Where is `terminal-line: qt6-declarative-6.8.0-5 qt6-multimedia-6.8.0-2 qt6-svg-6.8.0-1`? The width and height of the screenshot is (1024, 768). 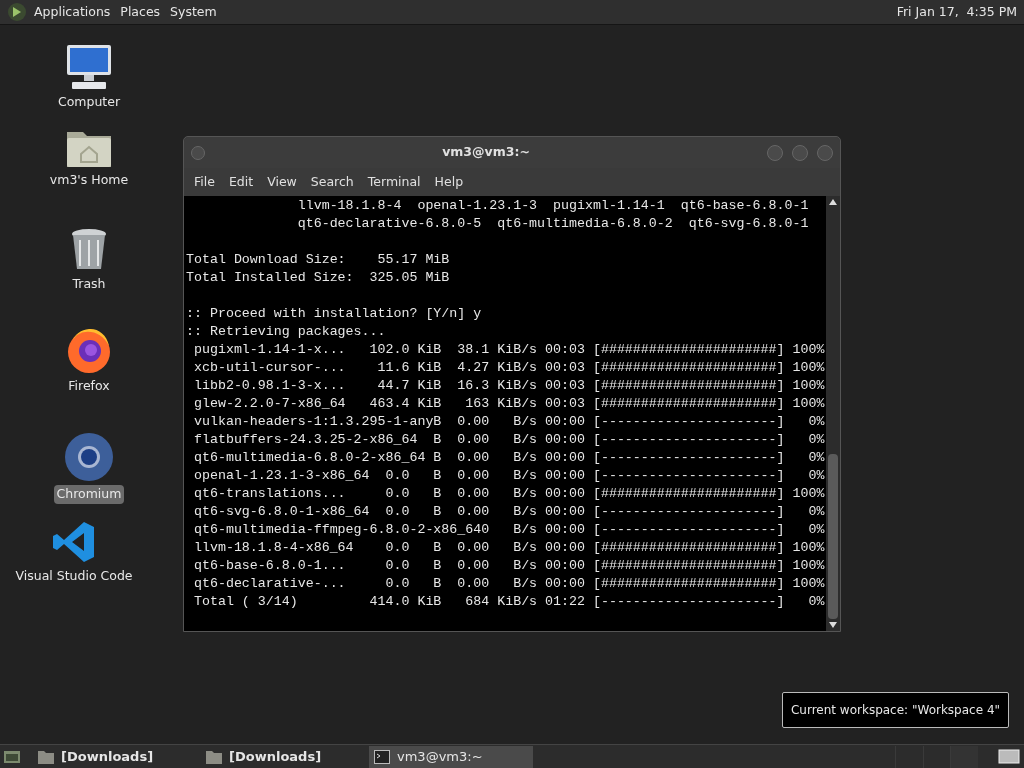 terminal-line: qt6-declarative-6.8.0-5 qt6-multimedia-6.8.0-2 qt6-svg-6.8.0-1 is located at coordinates (553, 224).